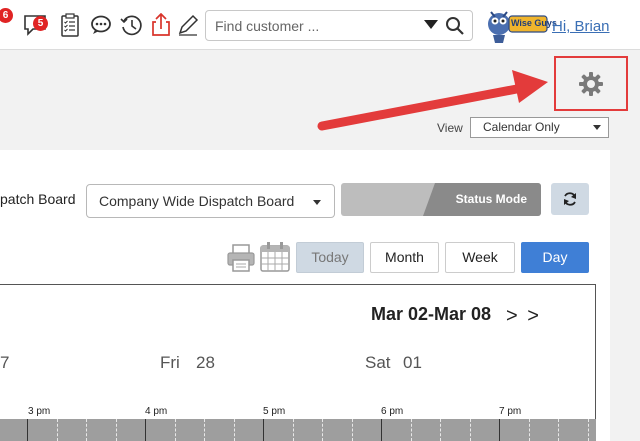  I want to click on week-button: Week, so click(480, 257).